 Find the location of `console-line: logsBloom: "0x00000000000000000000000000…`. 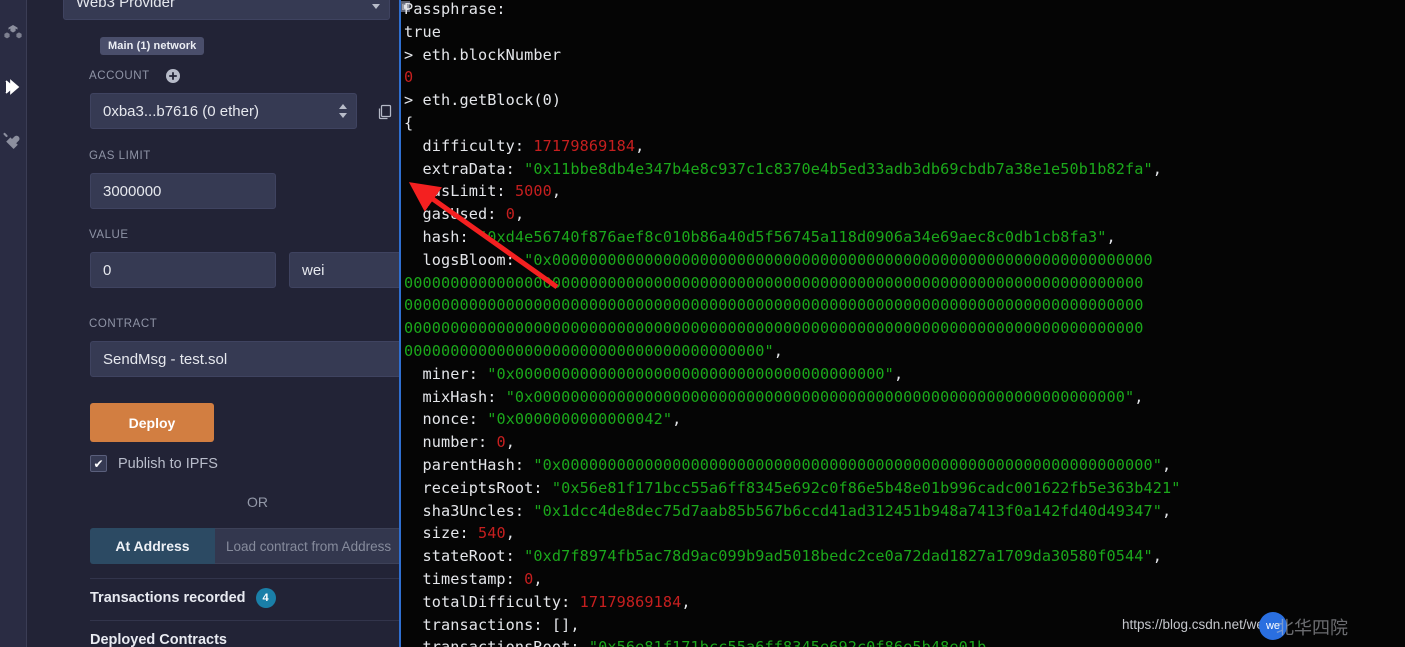

console-line: logsBloom: "0x00000000000000000000000000… is located at coordinates (904, 260).